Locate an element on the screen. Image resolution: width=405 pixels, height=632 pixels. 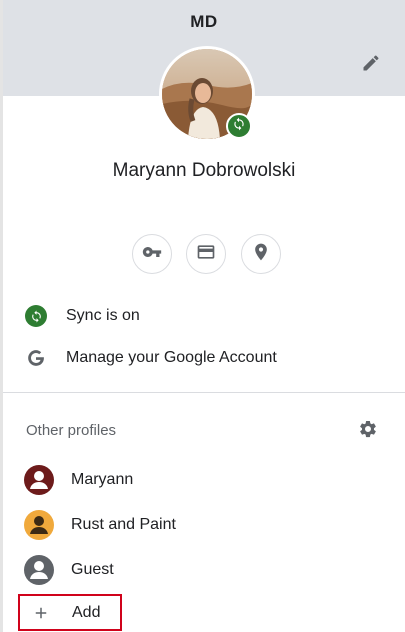
key-icon is located at coordinates (152, 254).